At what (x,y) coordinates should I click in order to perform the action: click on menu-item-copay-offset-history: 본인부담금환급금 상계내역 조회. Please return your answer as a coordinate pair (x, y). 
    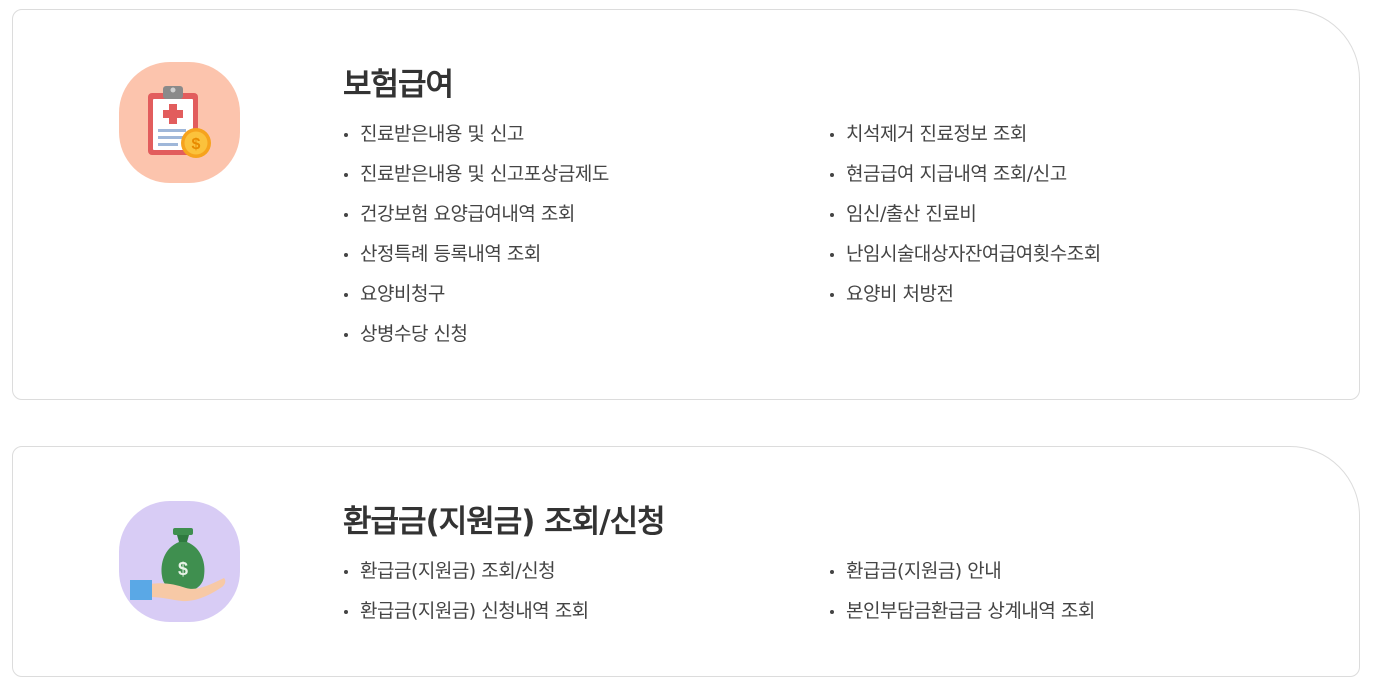
    Looking at the image, I should click on (962, 611).